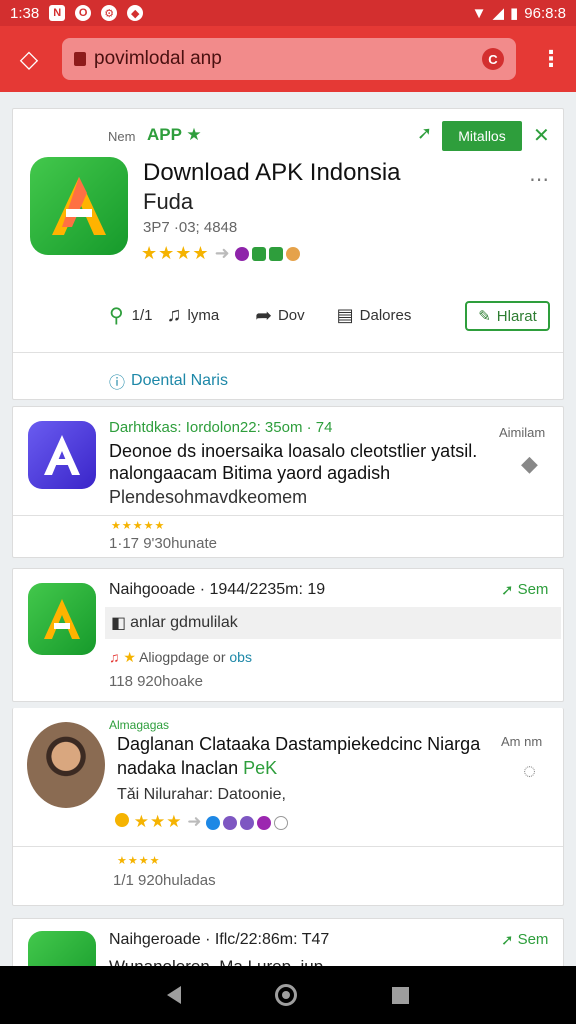 The height and width of the screenshot is (1024, 576). What do you see at coordinates (333, 623) in the screenshot?
I see `quote-box: ◧ anlar gdmulilak` at bounding box center [333, 623].